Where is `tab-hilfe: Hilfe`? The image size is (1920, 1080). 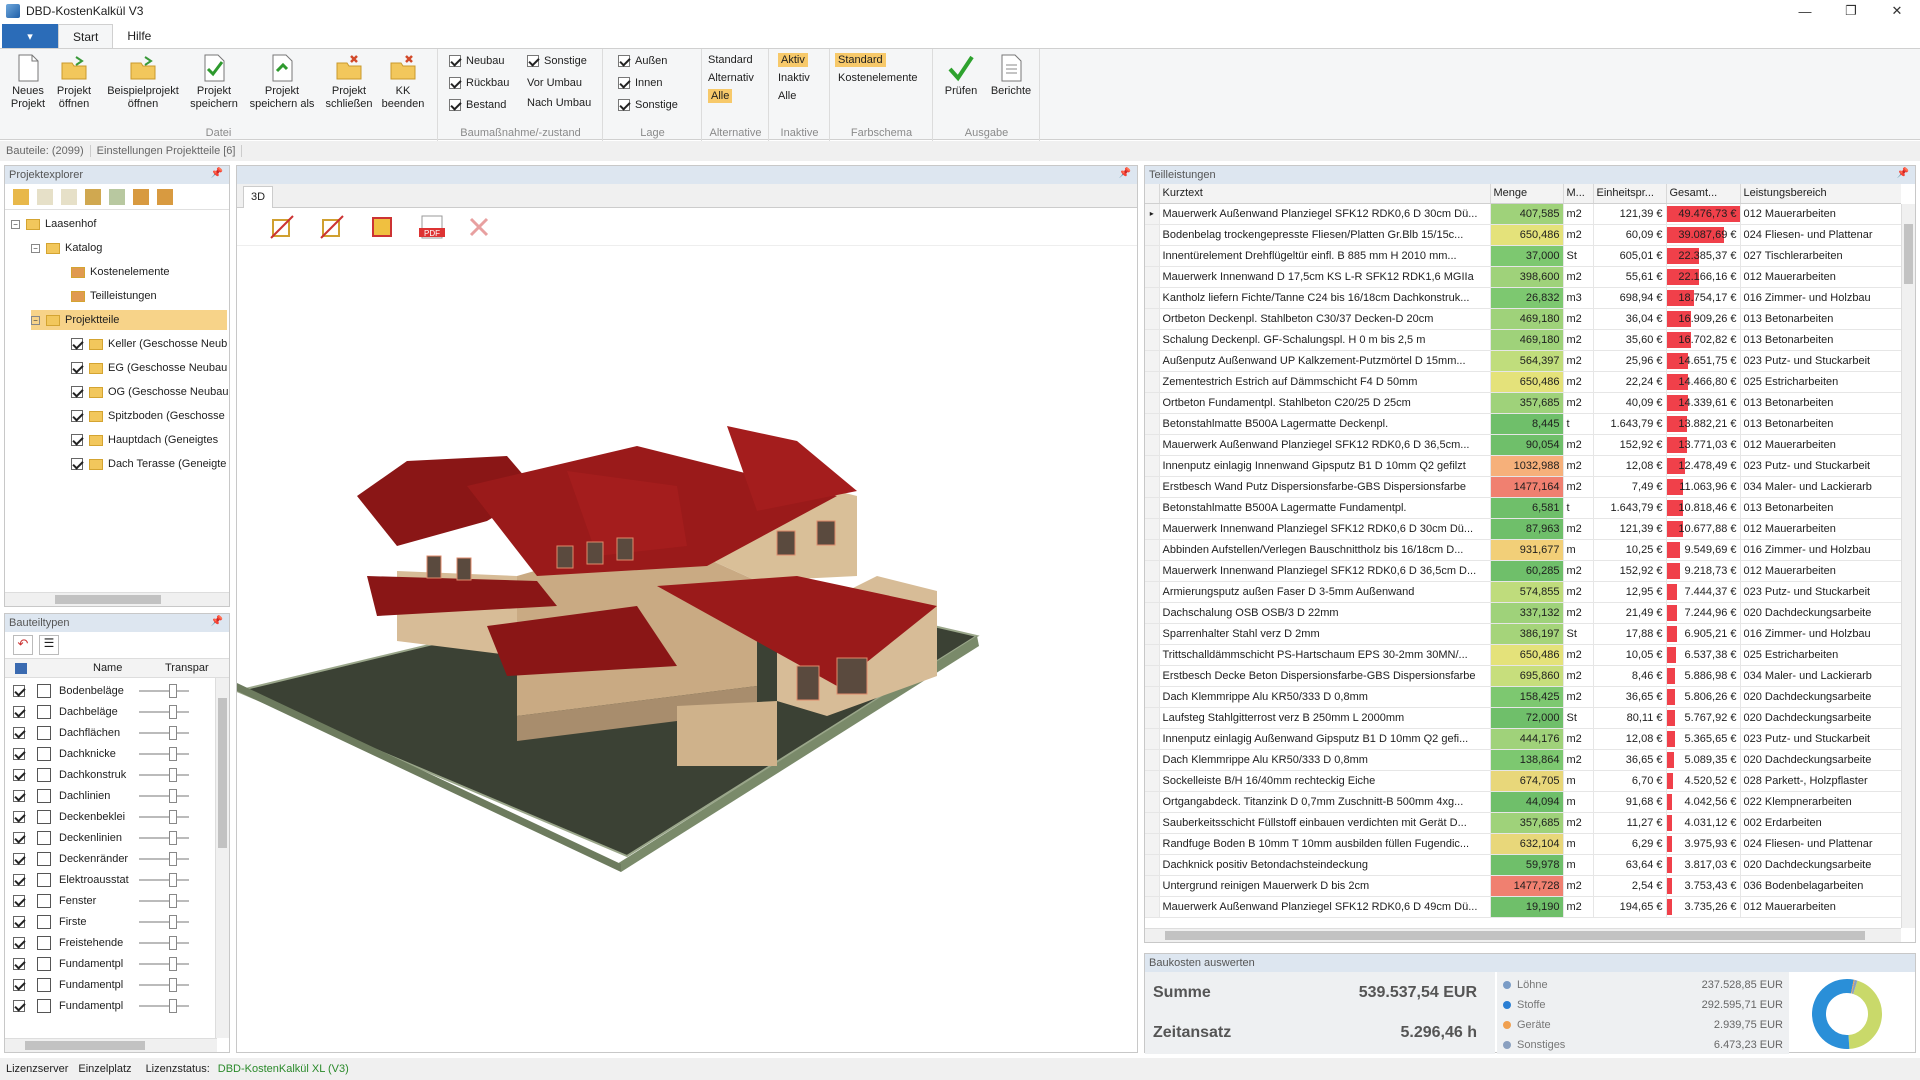 tab-hilfe: Hilfe is located at coordinates (139, 36).